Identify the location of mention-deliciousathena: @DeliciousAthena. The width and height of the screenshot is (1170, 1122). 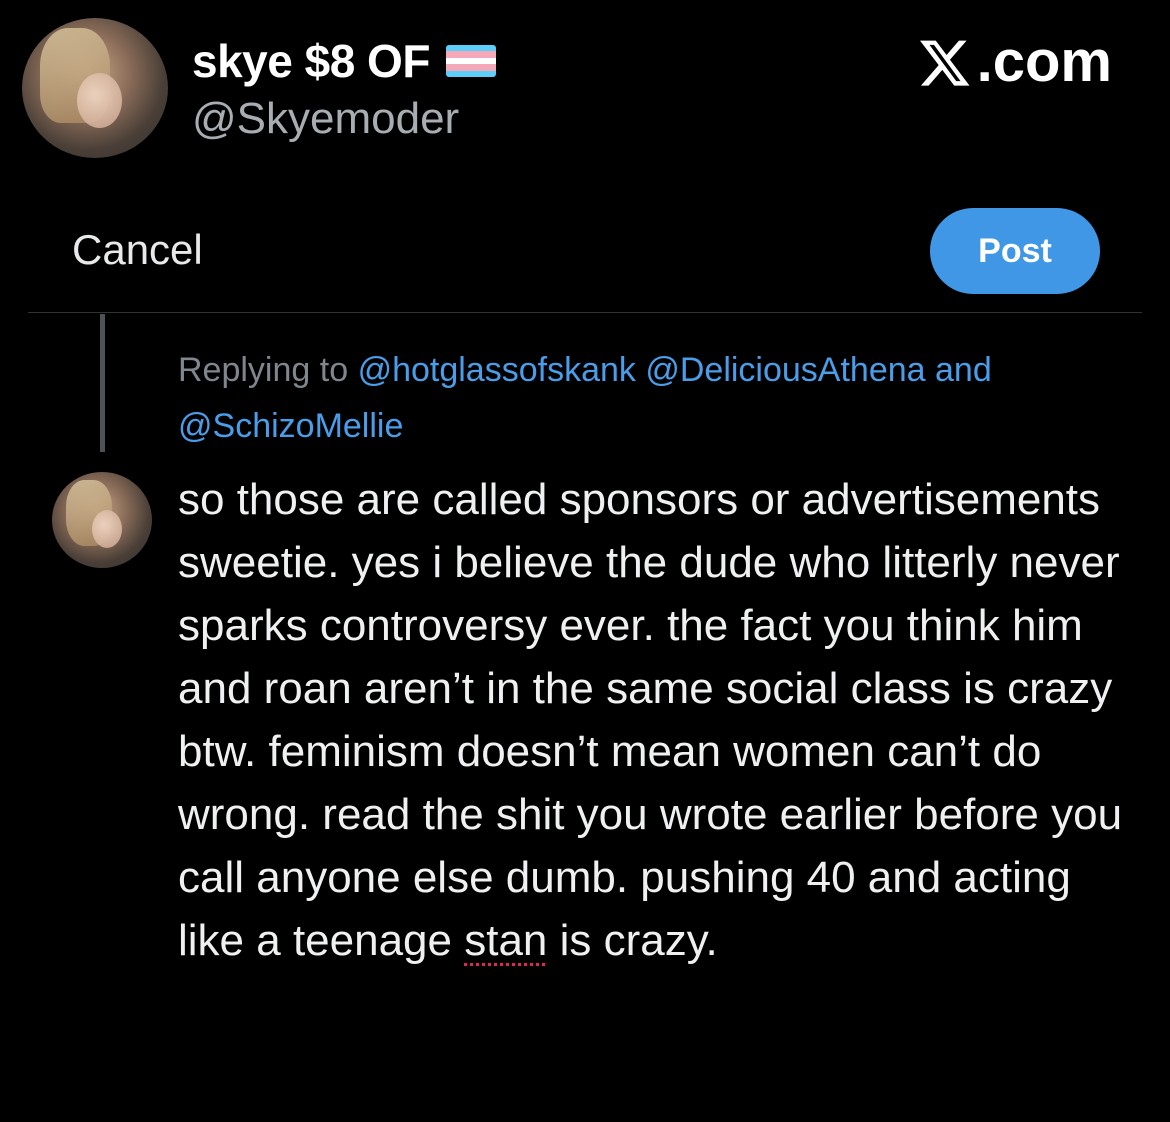
(785, 370).